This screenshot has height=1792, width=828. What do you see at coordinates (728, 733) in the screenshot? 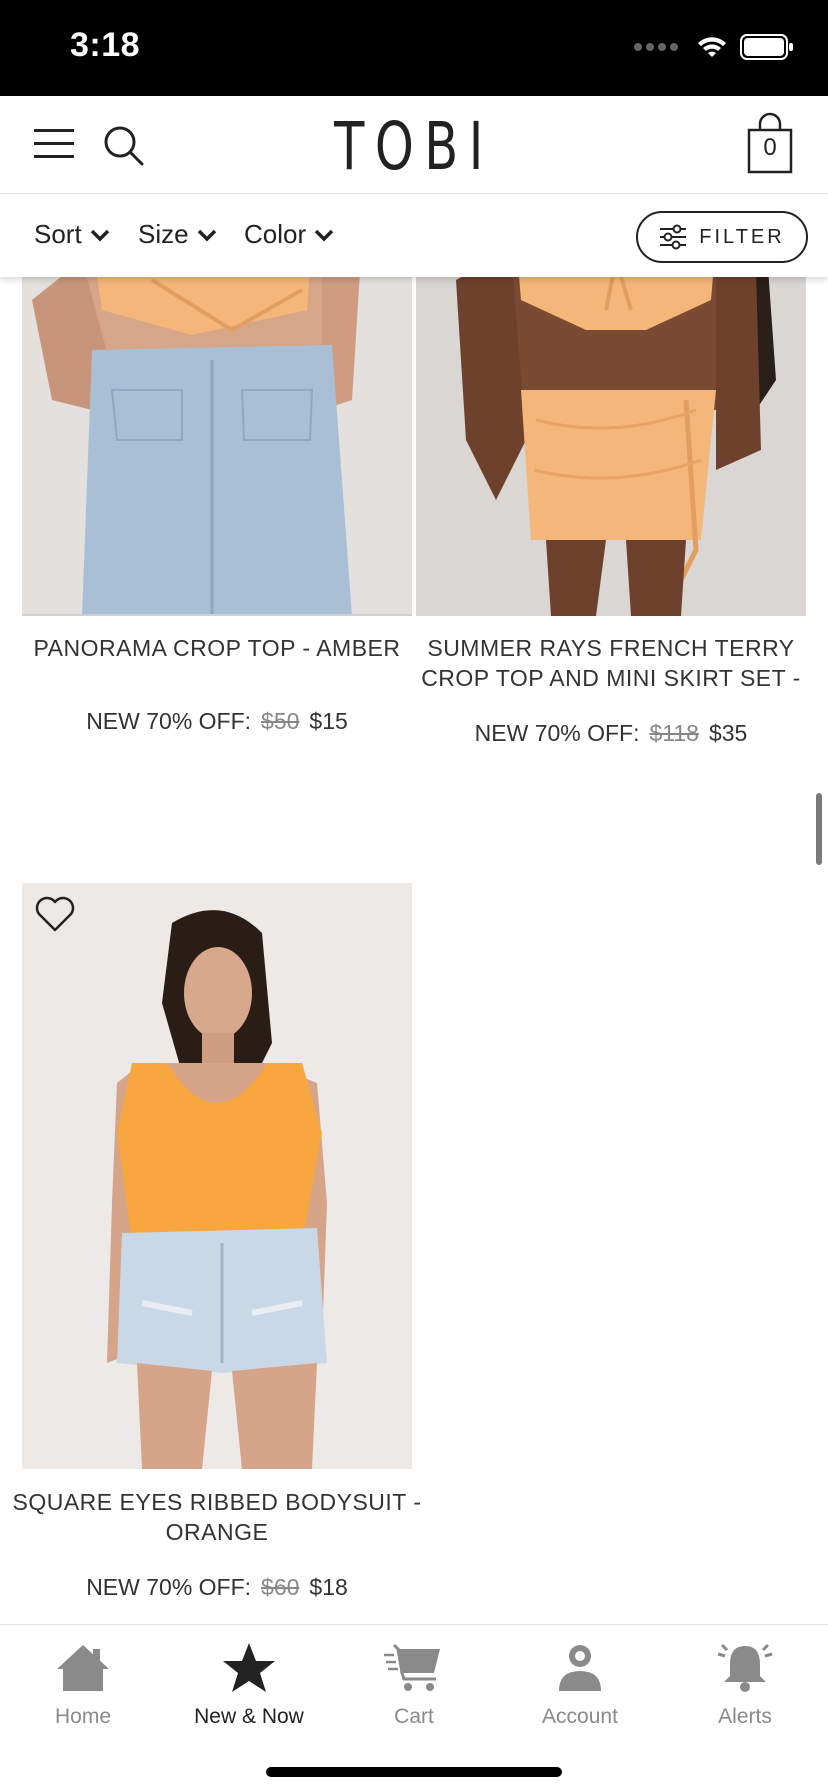
I see `sale-price: $35` at bounding box center [728, 733].